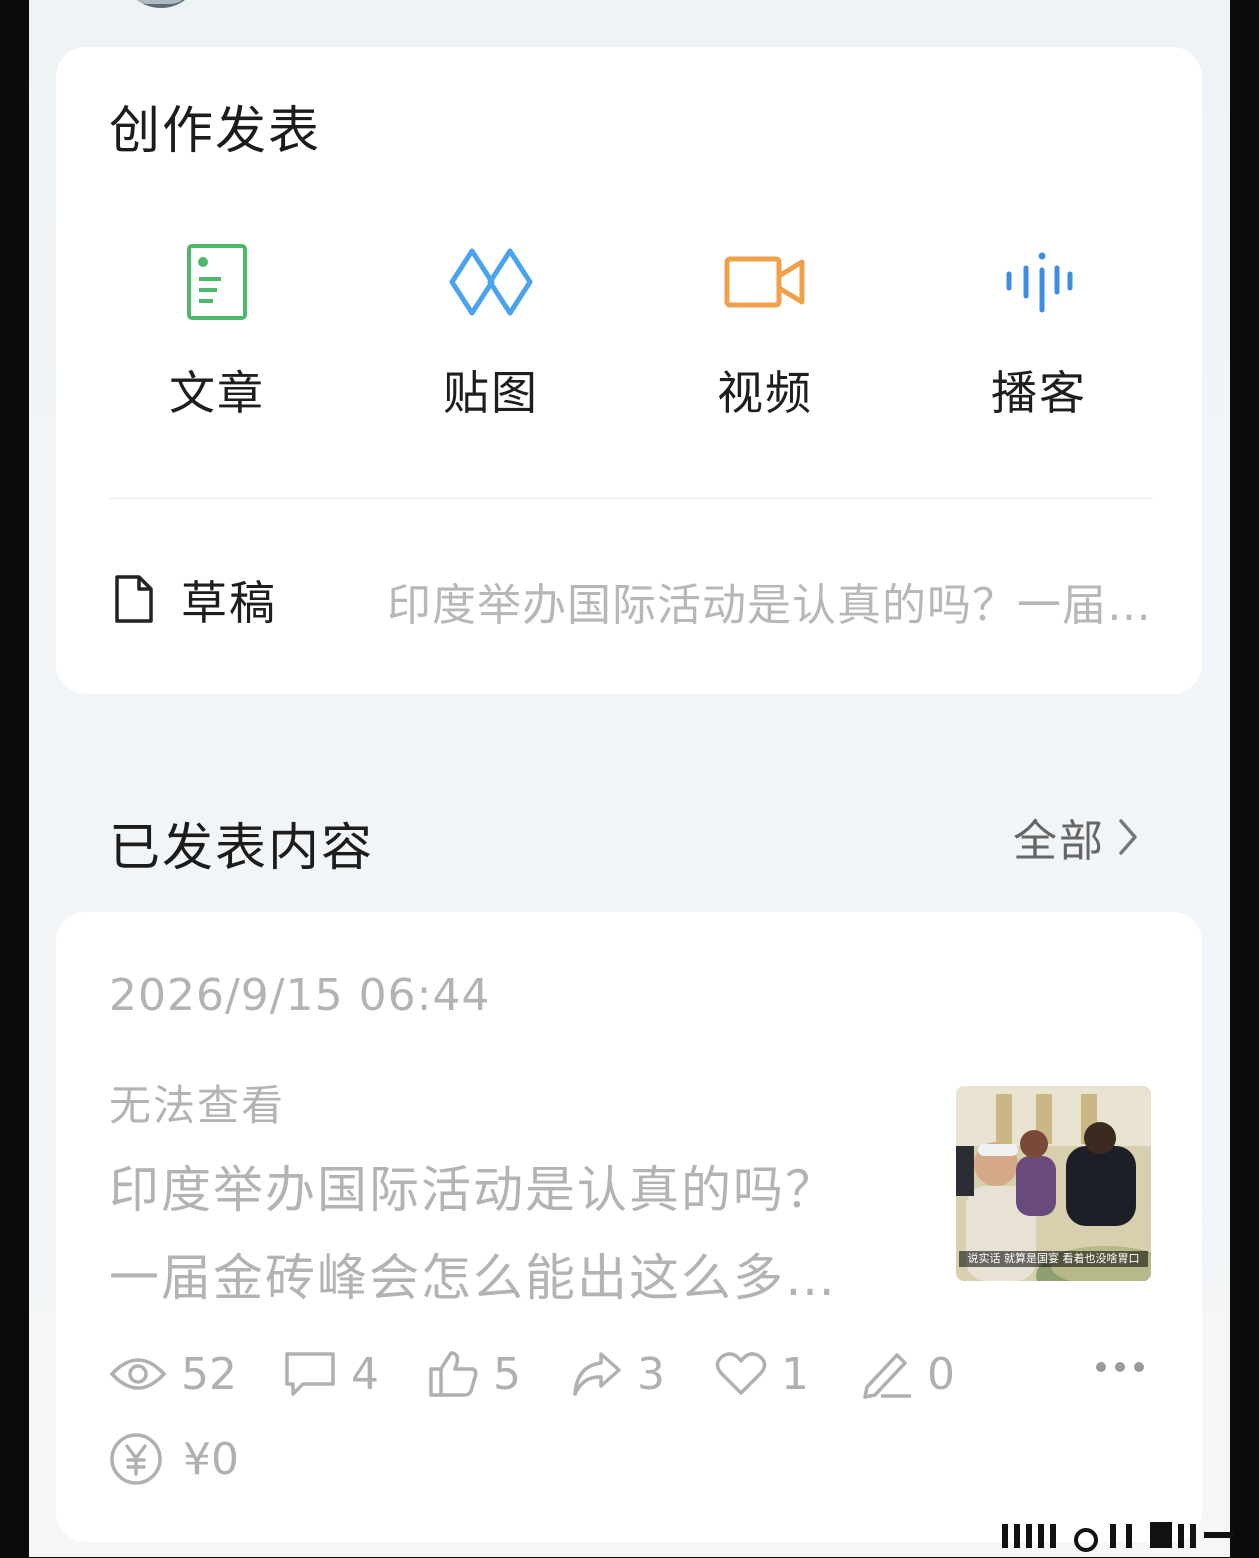 This screenshot has height=1558, width=1259. What do you see at coordinates (1039, 330) in the screenshot?
I see `podcast-button: 播客` at bounding box center [1039, 330].